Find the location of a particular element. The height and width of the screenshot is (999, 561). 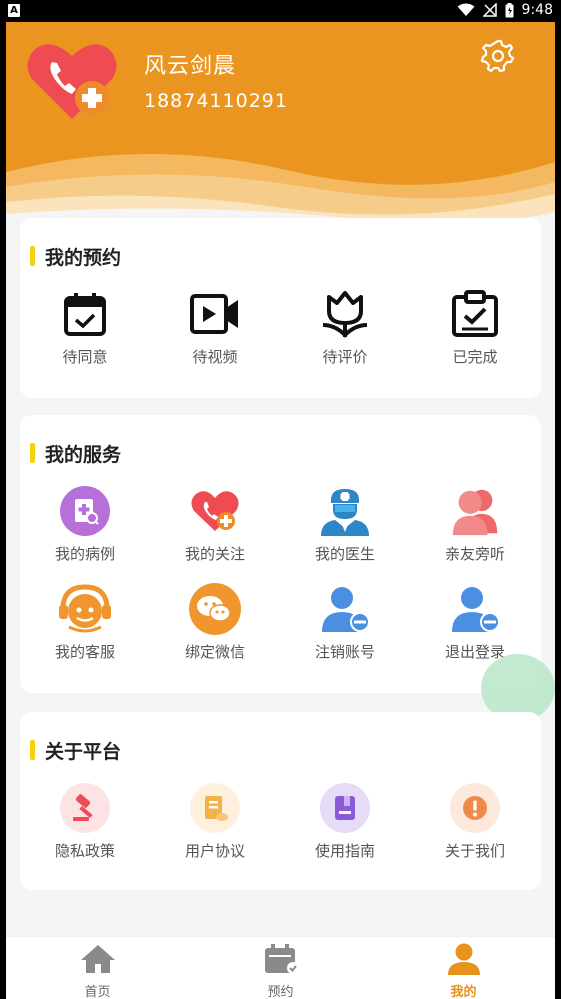

platform-user-agreement: 用户协议 is located at coordinates (215, 822).